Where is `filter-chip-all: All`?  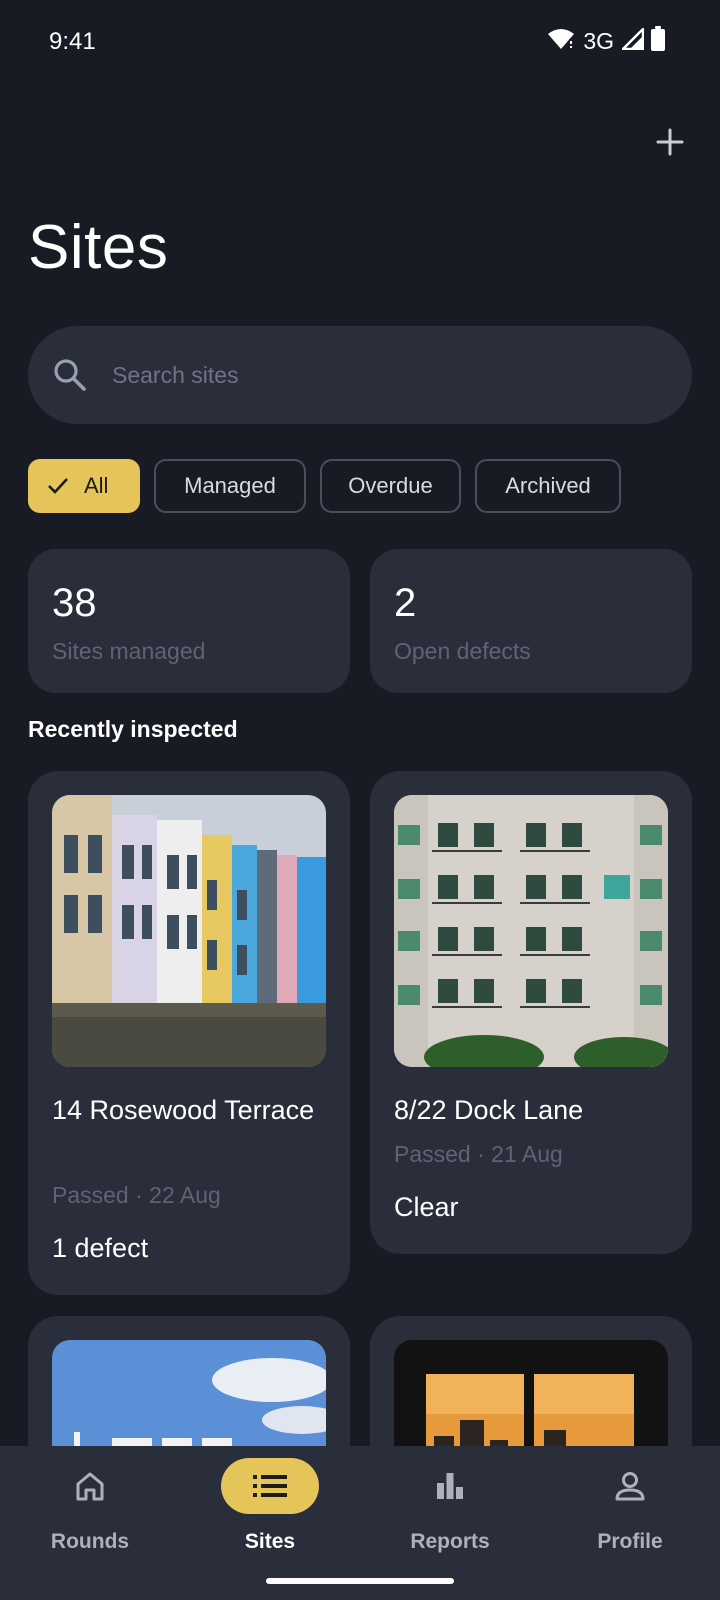 filter-chip-all: All is located at coordinates (84, 486).